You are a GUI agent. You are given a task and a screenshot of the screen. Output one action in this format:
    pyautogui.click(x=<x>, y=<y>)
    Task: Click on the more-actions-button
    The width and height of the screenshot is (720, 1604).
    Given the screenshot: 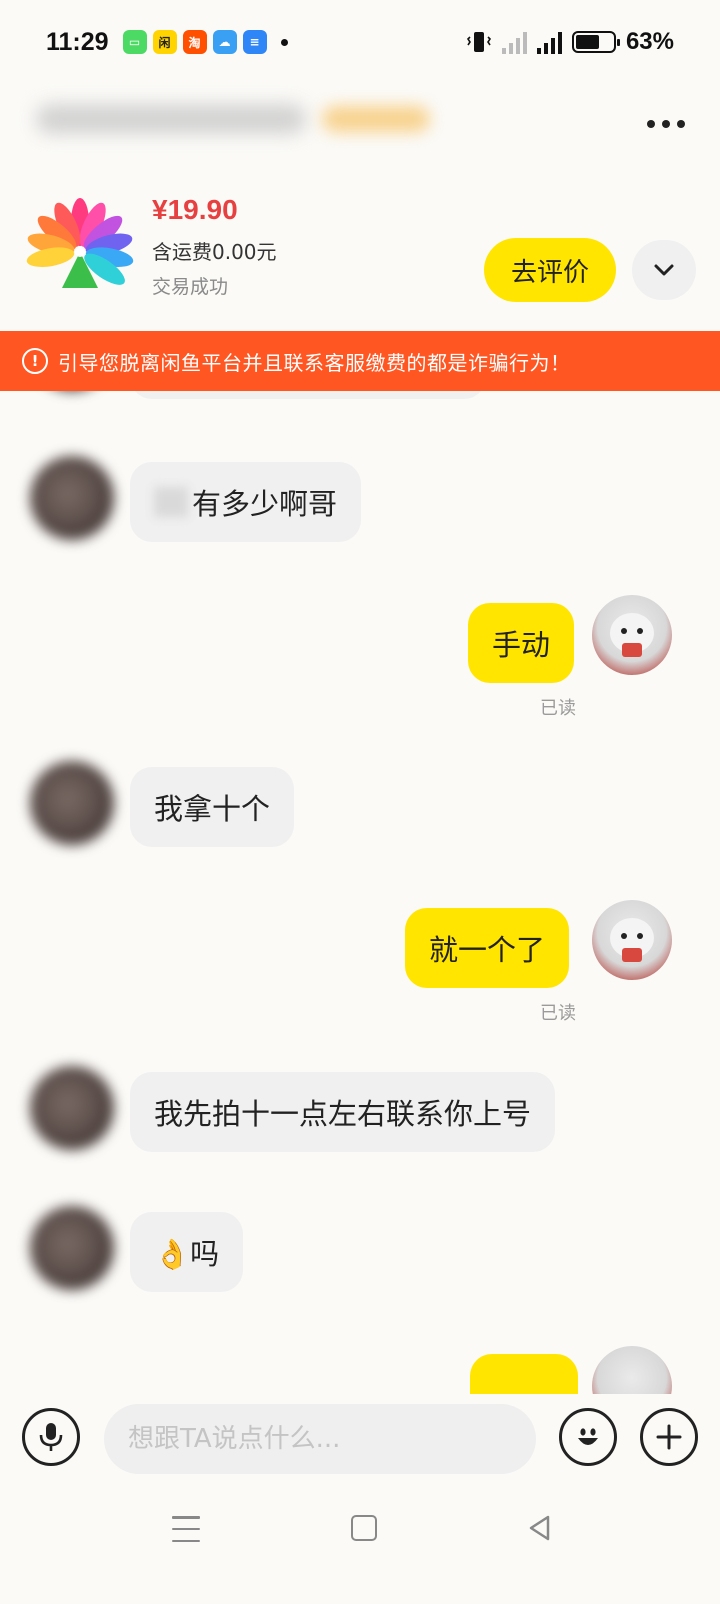 What is the action you would take?
    pyautogui.click(x=669, y=1437)
    